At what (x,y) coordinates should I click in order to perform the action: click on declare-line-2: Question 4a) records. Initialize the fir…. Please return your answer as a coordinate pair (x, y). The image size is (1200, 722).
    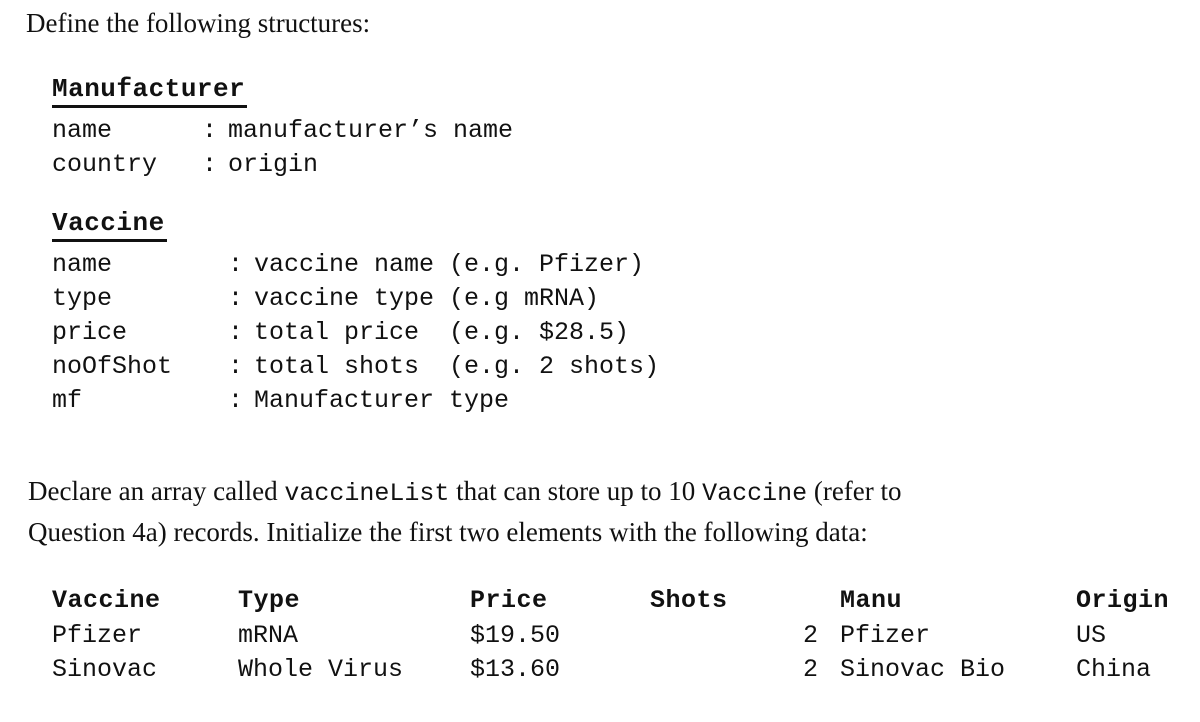
    Looking at the image, I should click on (448, 532).